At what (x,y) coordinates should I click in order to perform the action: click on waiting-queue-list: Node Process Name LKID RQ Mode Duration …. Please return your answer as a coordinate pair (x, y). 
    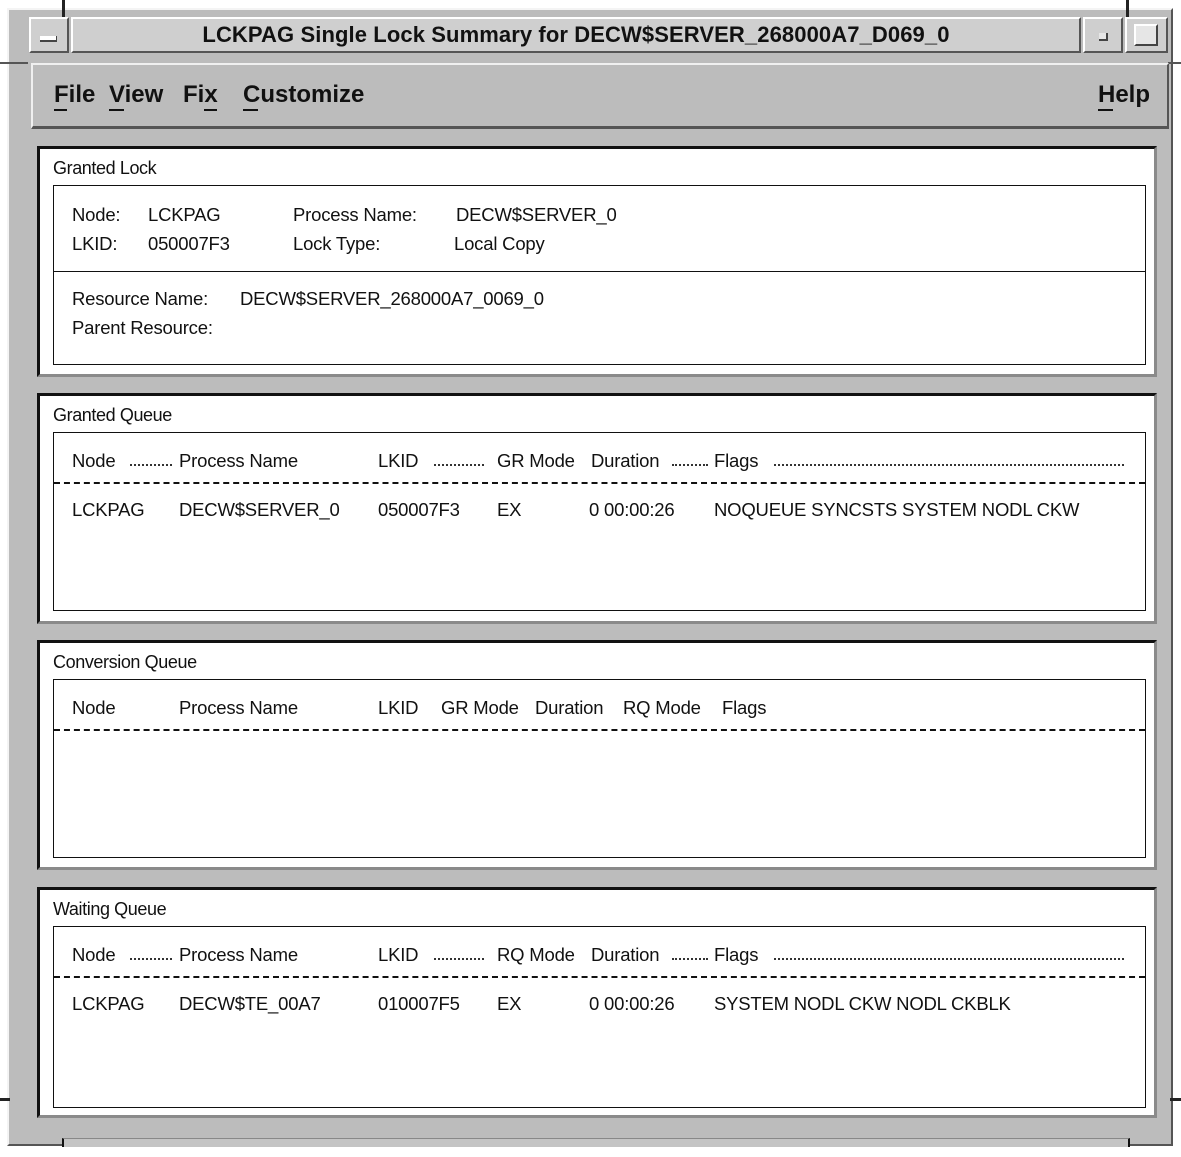
    Looking at the image, I should click on (599, 1017).